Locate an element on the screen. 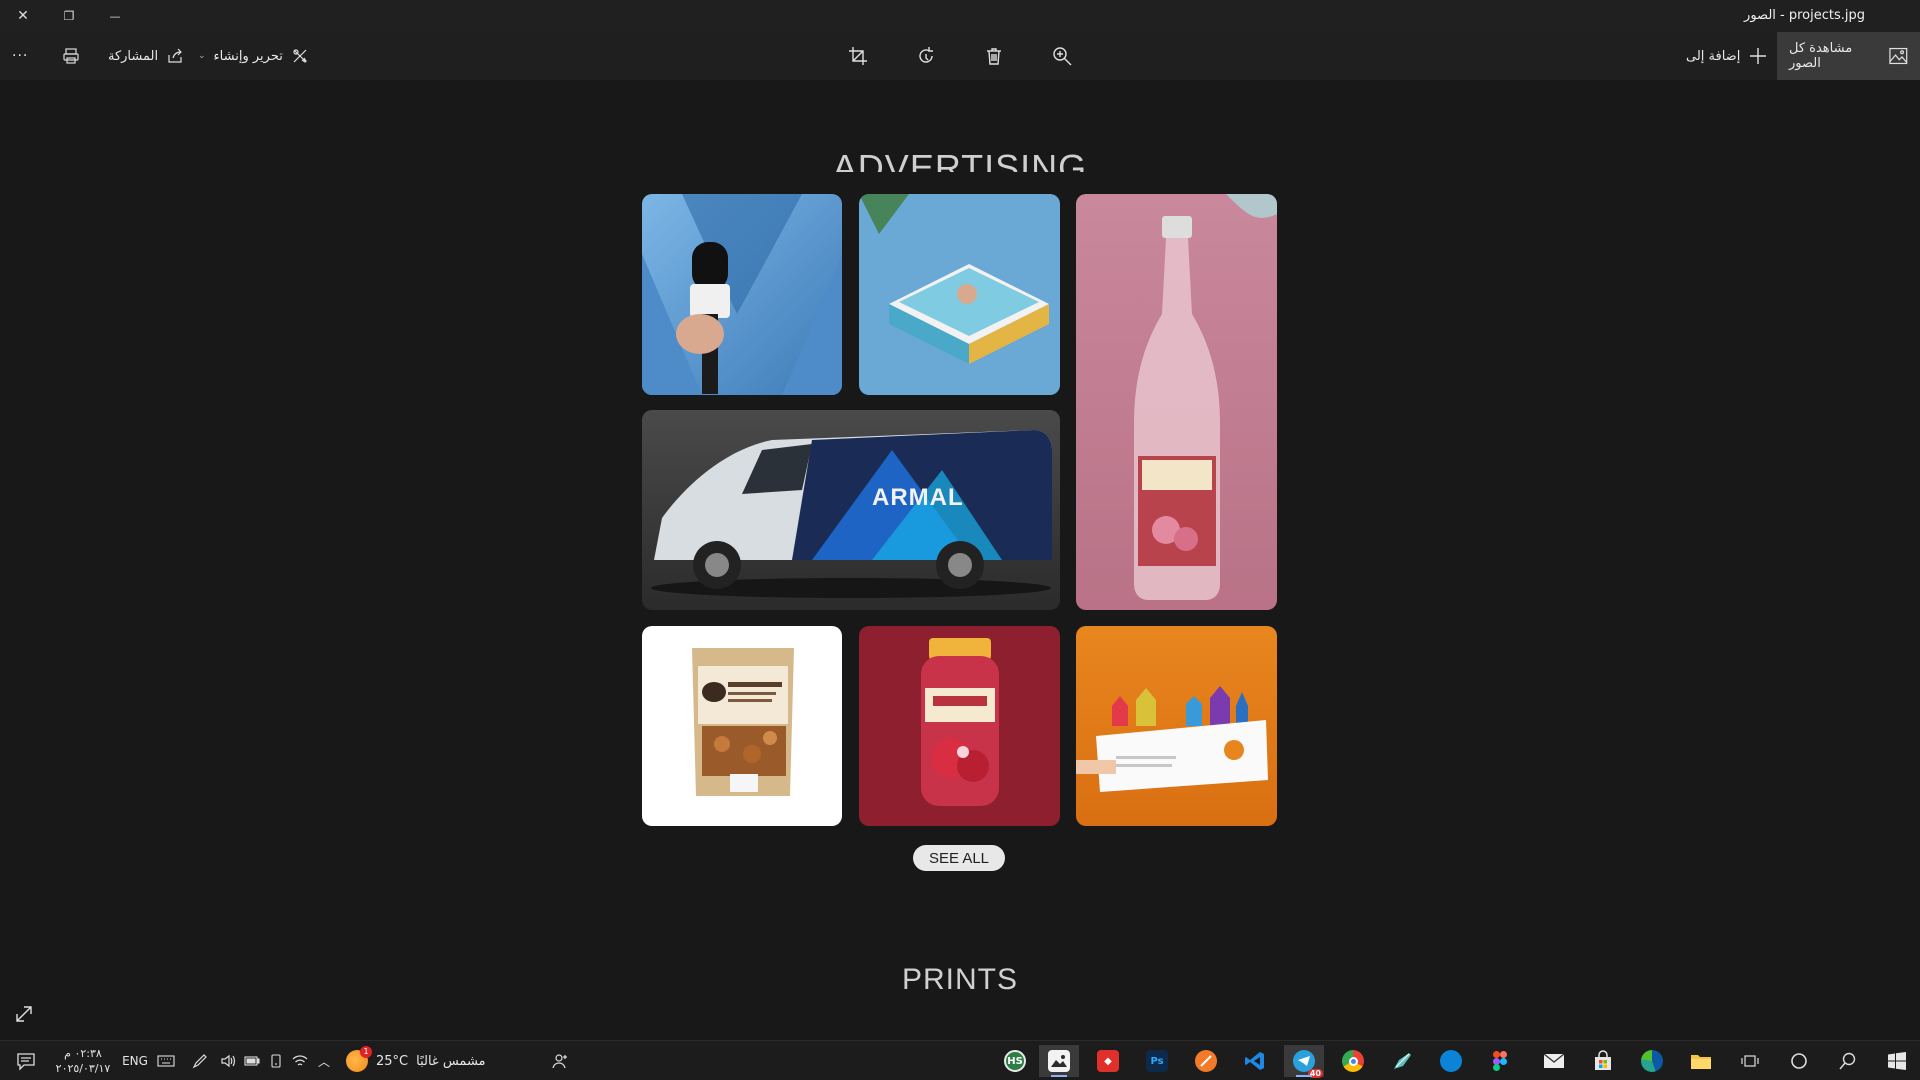 The width and height of the screenshot is (1920, 1080). weather-temperature: 25°C is located at coordinates (392, 1061).